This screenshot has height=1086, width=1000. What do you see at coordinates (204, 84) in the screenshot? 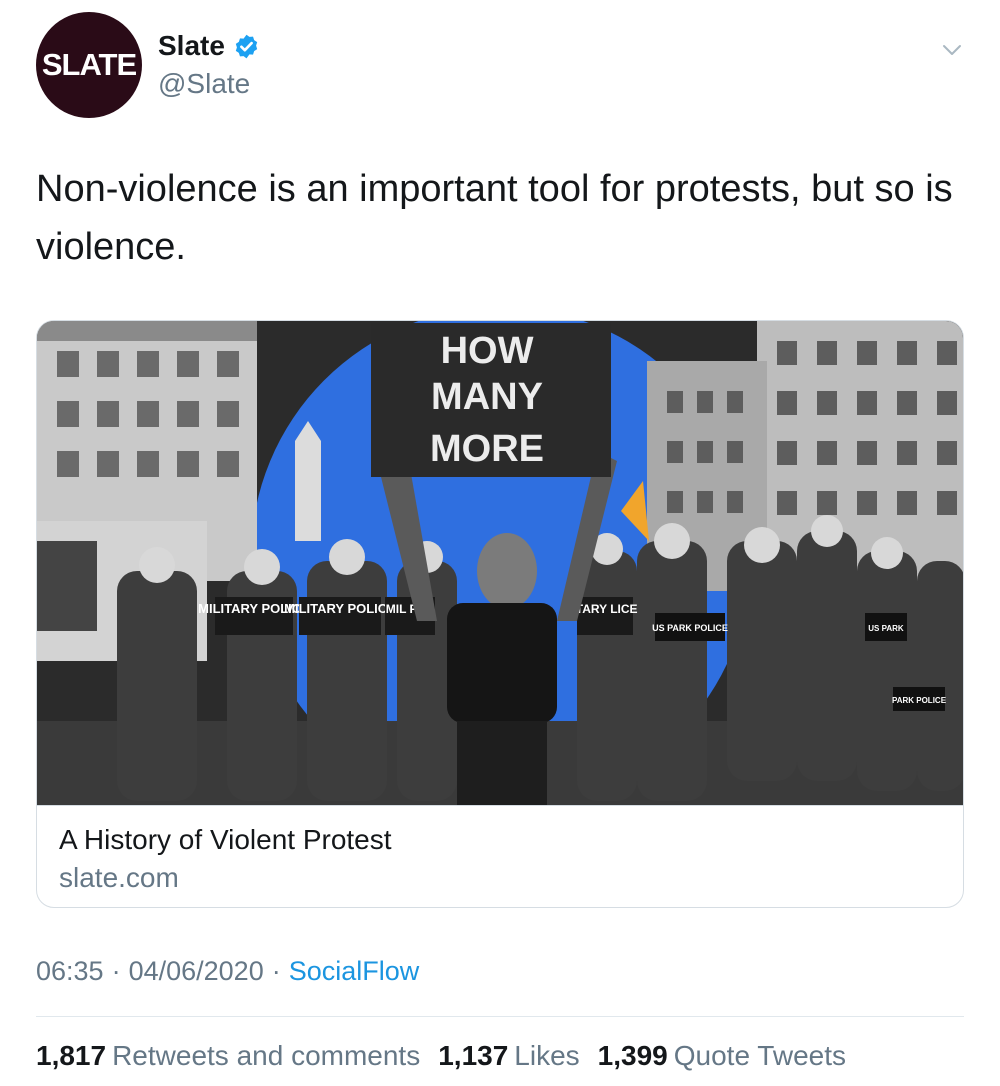
I see `account-handle: @Slate` at bounding box center [204, 84].